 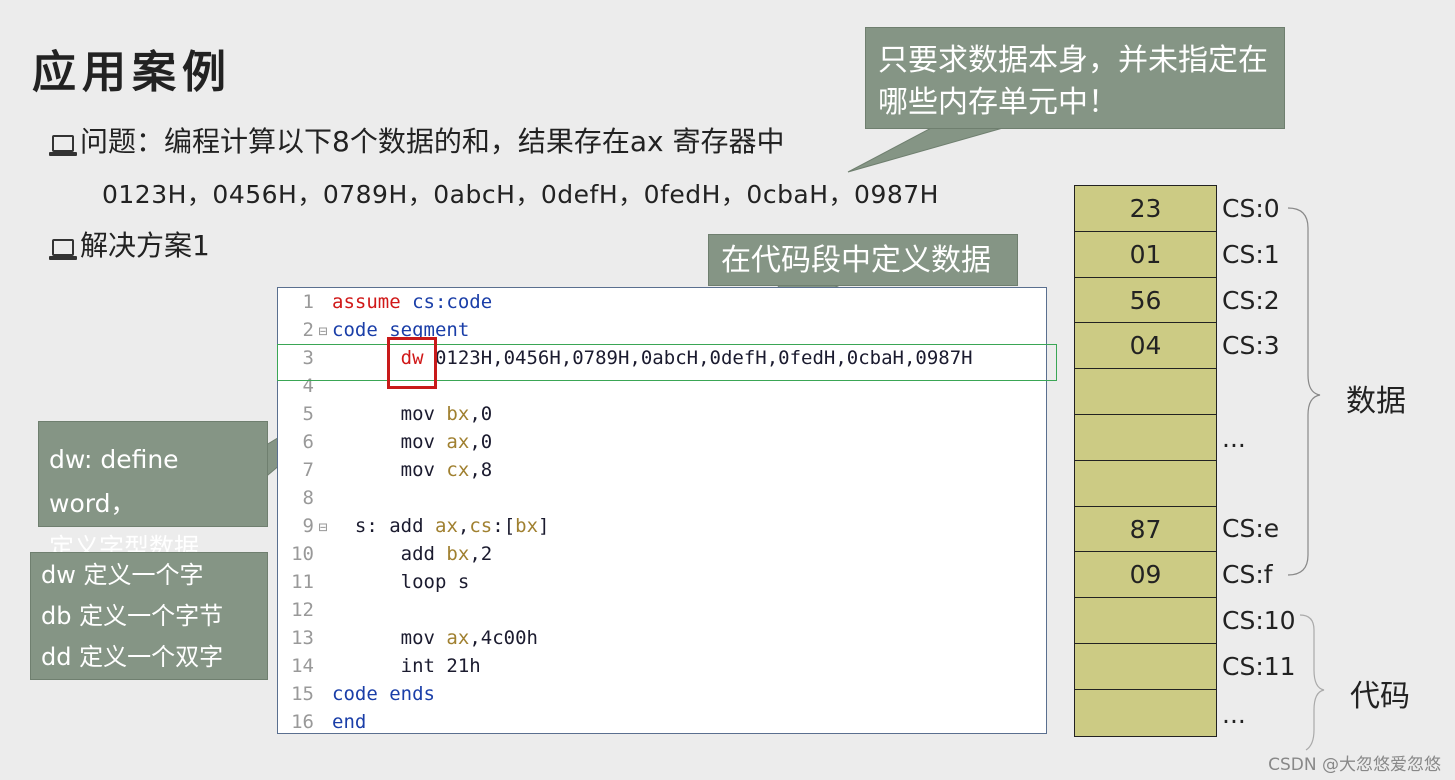 What do you see at coordinates (1251, 208) in the screenshot?
I see `memory-address: CS:0` at bounding box center [1251, 208].